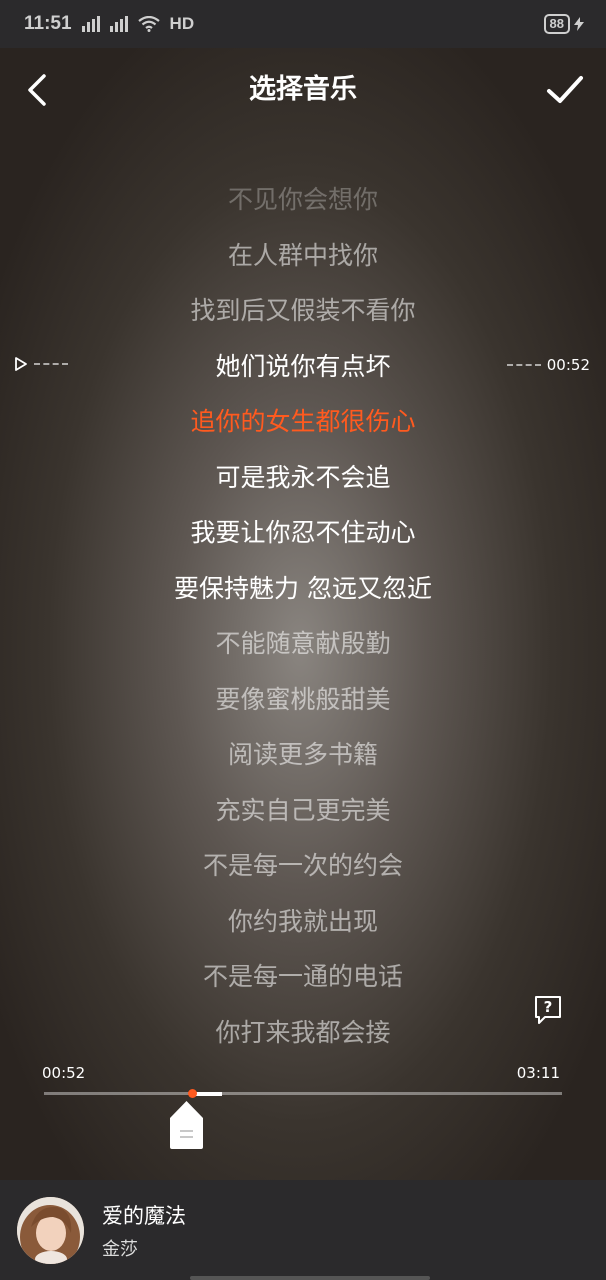 This screenshot has height=1280, width=606. I want to click on status-bar: 11:51 HD 88, so click(303, 24).